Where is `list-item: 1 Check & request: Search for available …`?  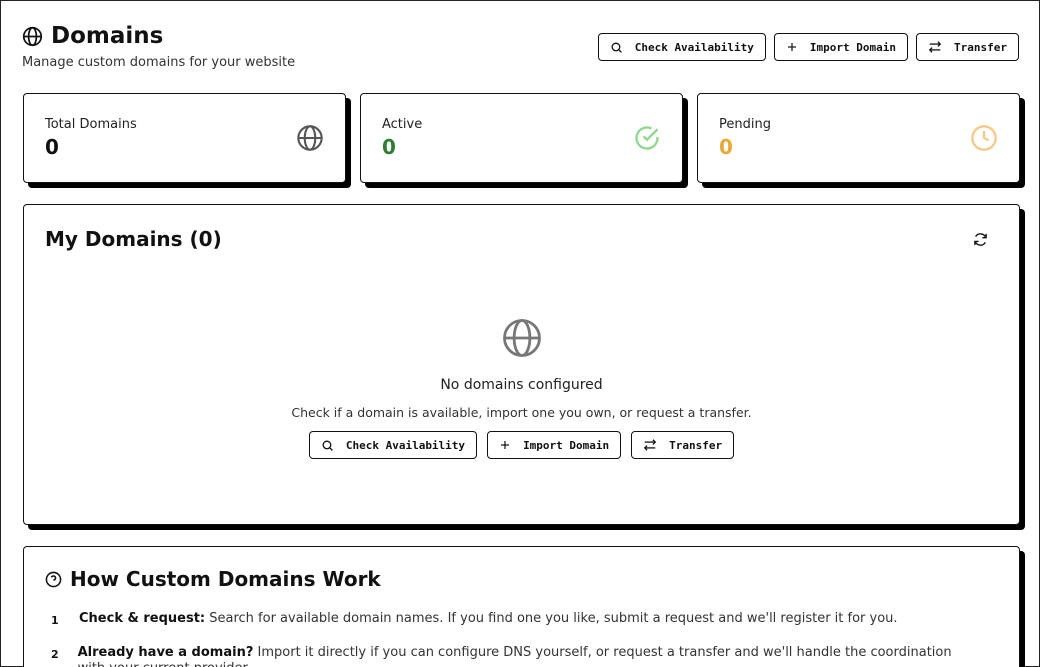 list-item: 1 Check & request: Search for available … is located at coordinates (516, 620).